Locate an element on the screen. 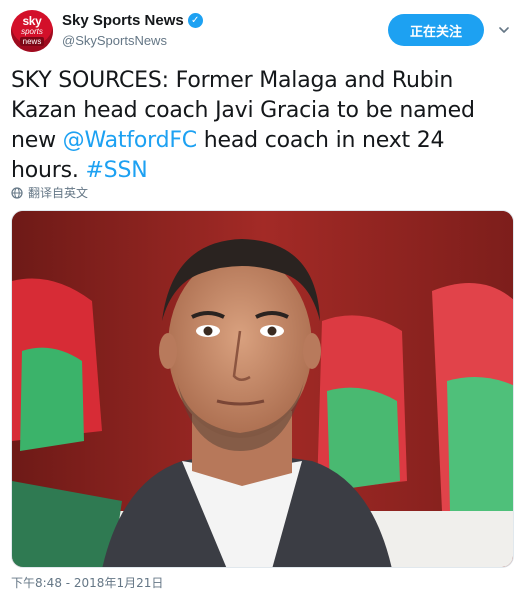  display-name: Sky Sports News is located at coordinates (123, 20).